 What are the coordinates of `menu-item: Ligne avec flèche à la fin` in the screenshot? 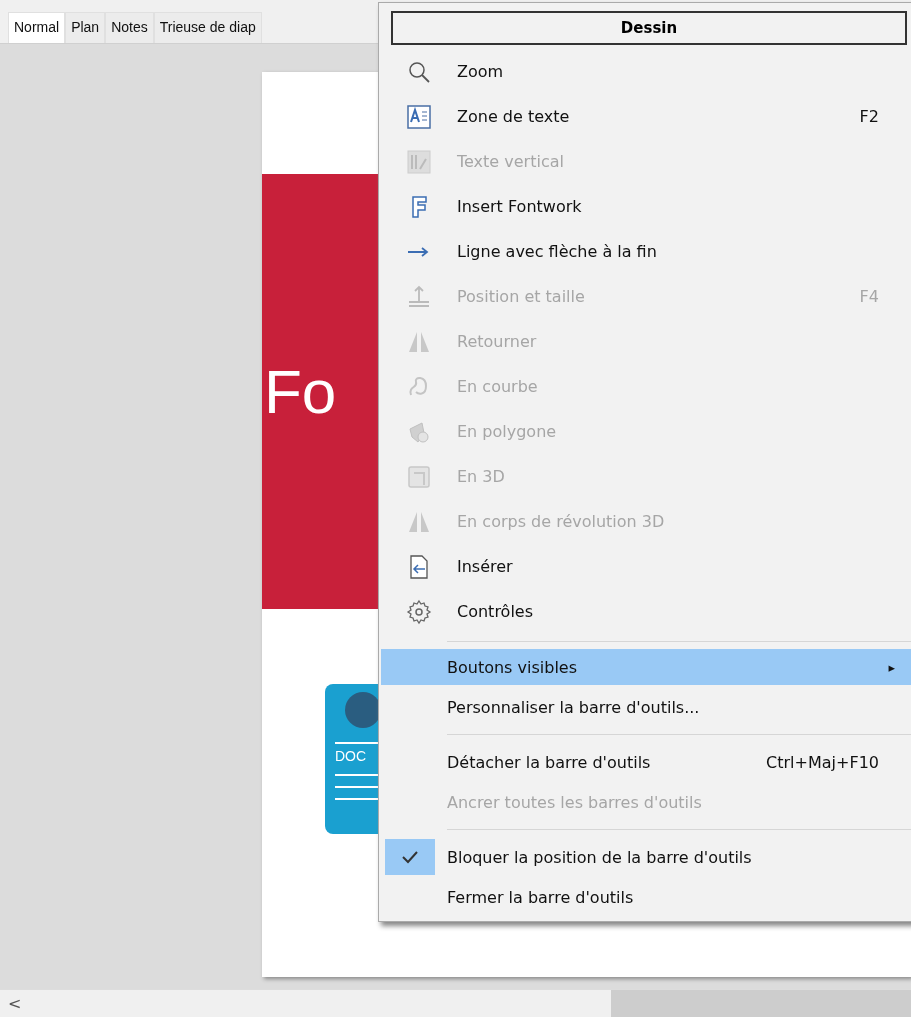 It's located at (646, 251).